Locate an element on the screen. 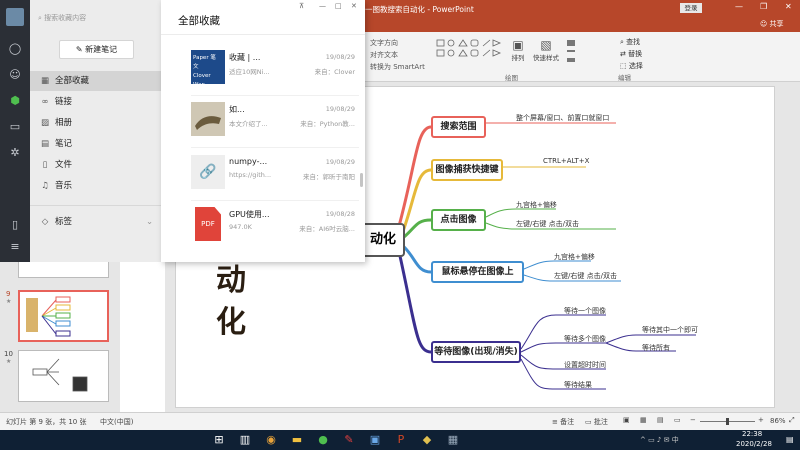 The width and height of the screenshot is (800, 450). find-icon: ⌕ is located at coordinates (622, 42).